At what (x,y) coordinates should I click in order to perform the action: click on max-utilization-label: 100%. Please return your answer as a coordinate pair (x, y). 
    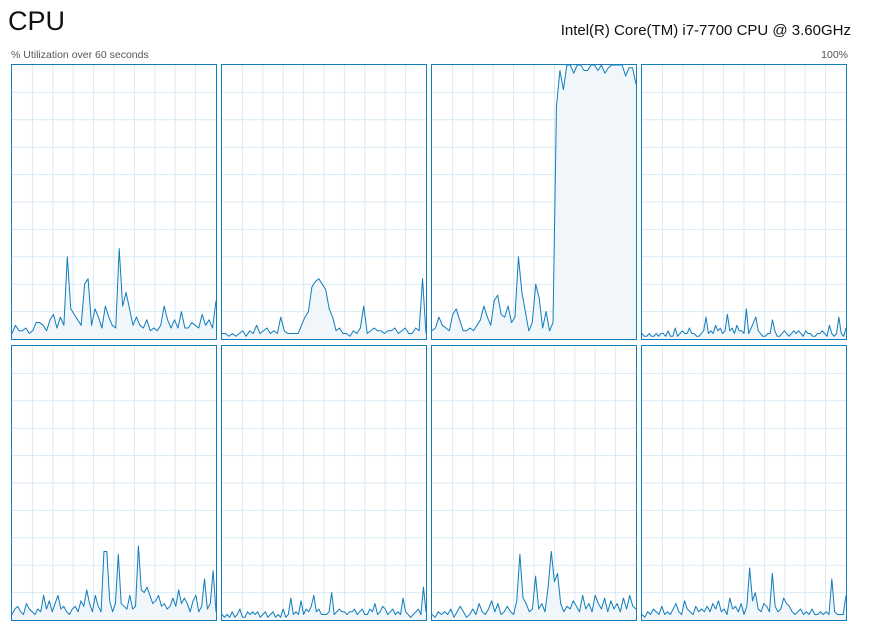
    Looking at the image, I should click on (834, 55).